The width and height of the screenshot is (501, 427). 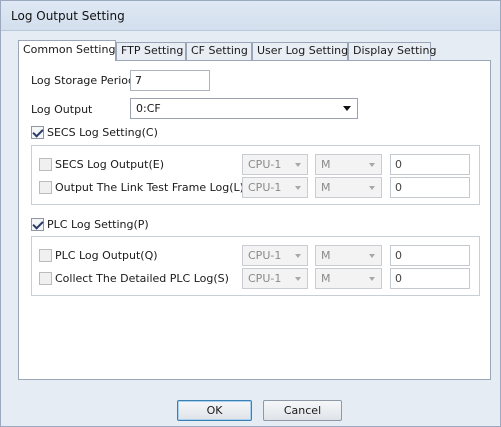 What do you see at coordinates (37, 132) in the screenshot?
I see `secs-log-setting-checkbox` at bounding box center [37, 132].